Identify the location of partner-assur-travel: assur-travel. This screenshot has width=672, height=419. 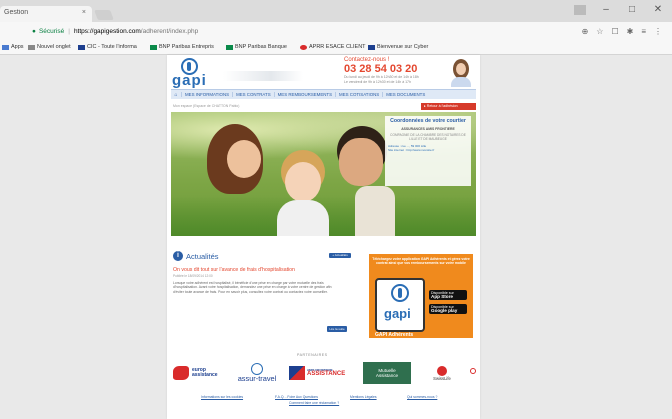
(257, 373).